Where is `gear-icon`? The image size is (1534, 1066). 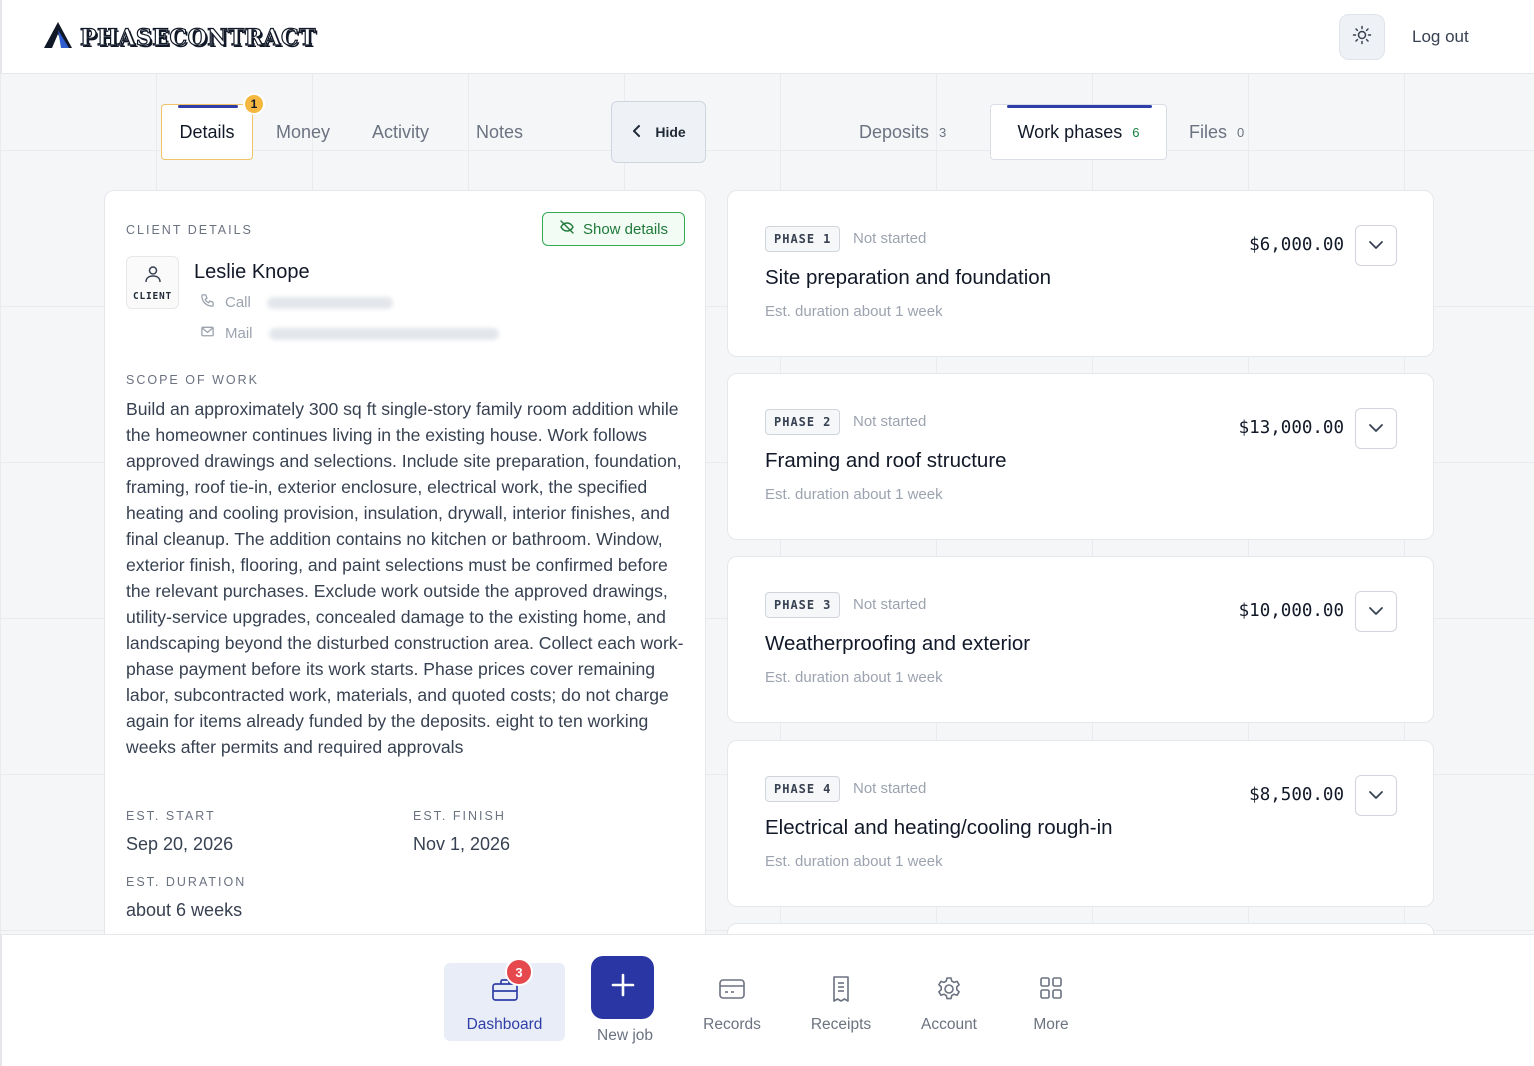
gear-icon is located at coordinates (949, 991).